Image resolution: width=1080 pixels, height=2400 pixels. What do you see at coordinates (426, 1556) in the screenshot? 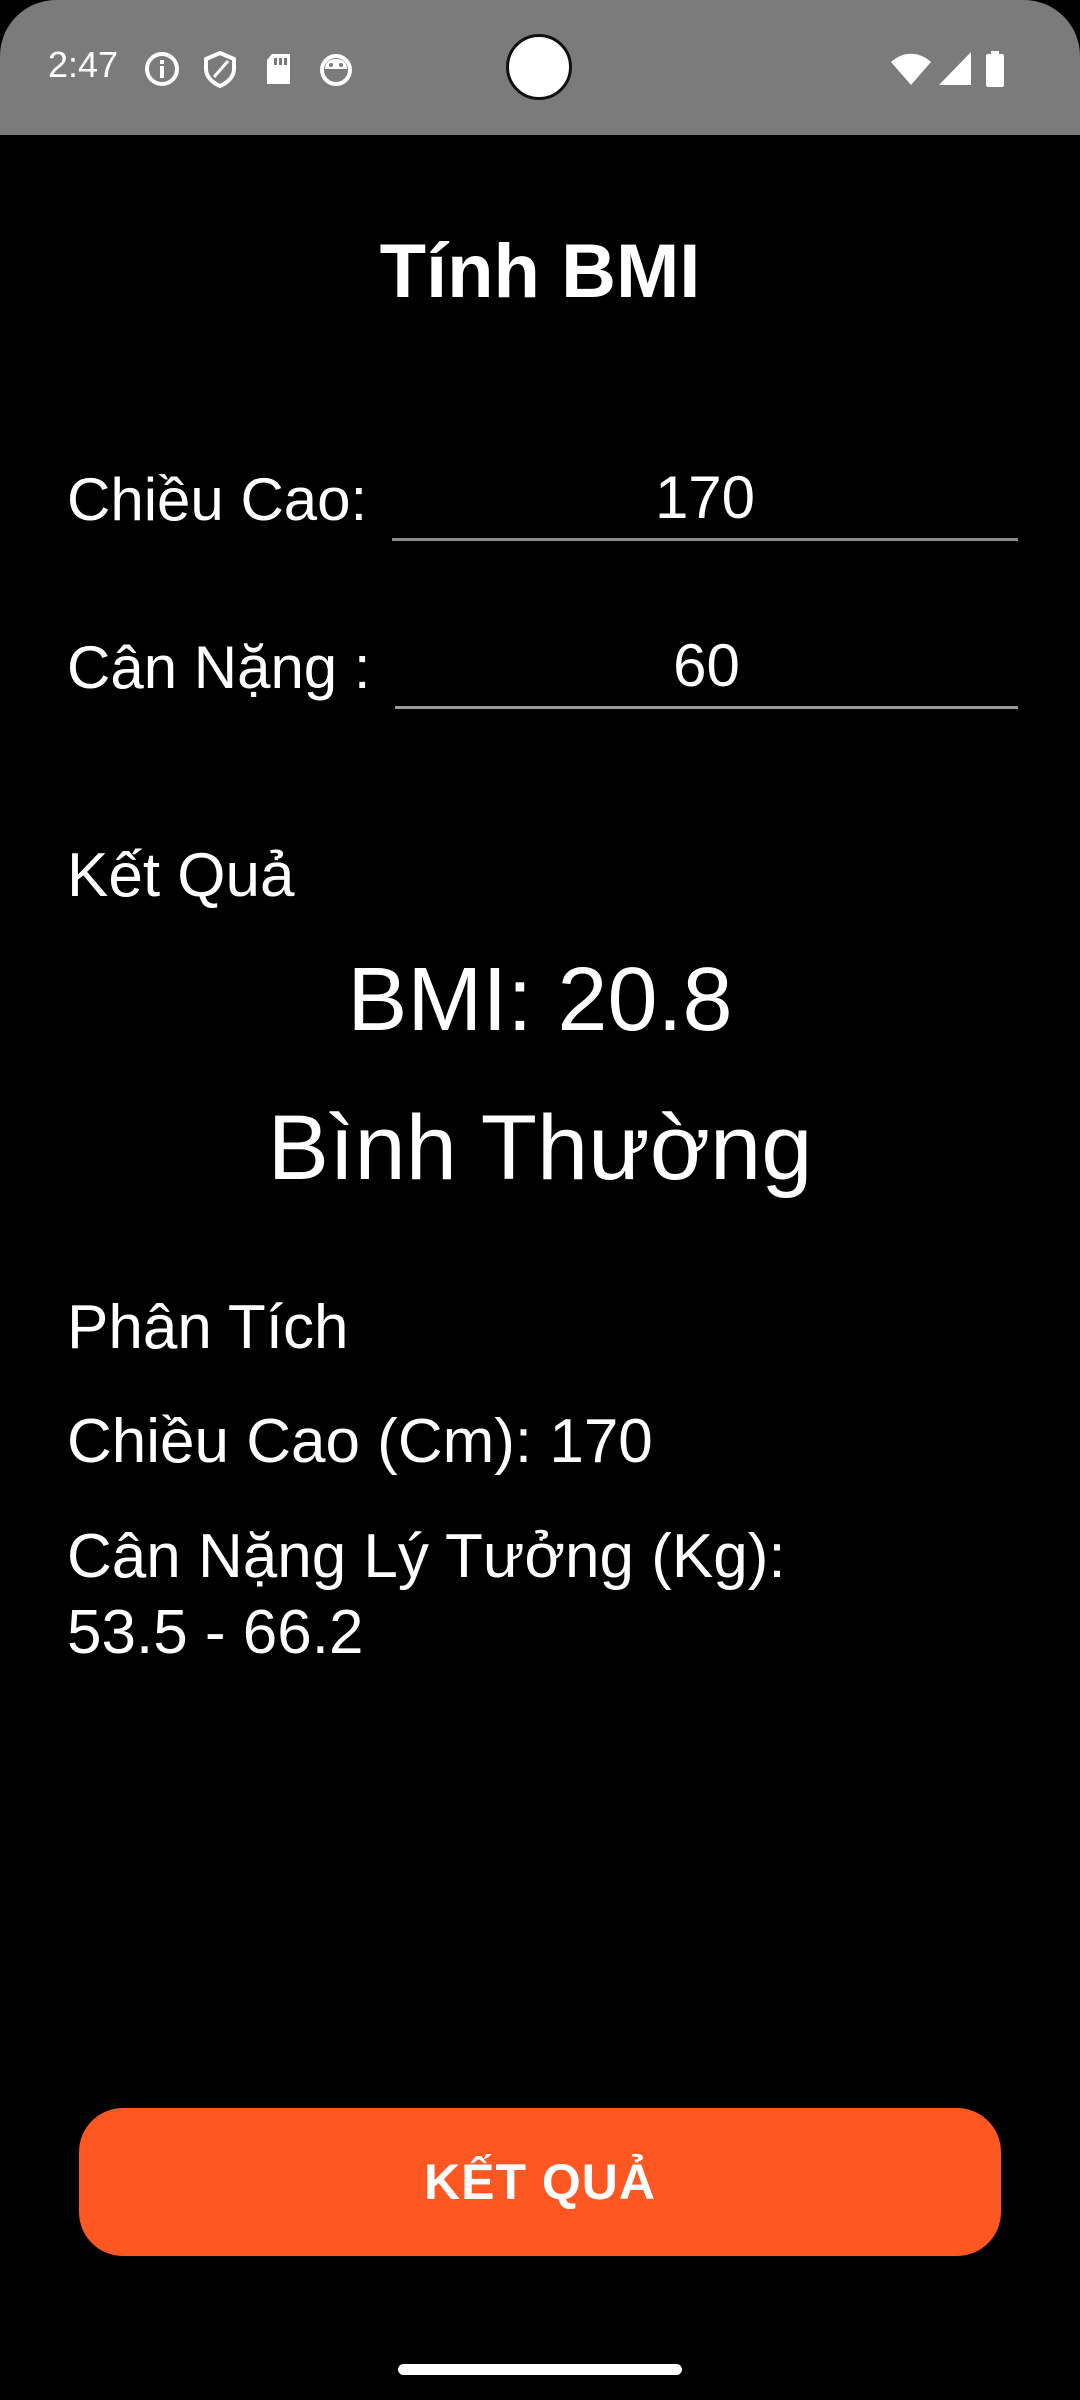
I see `ideal-weight-label: Cân Nặng Lý Tưởng (Kg):` at bounding box center [426, 1556].